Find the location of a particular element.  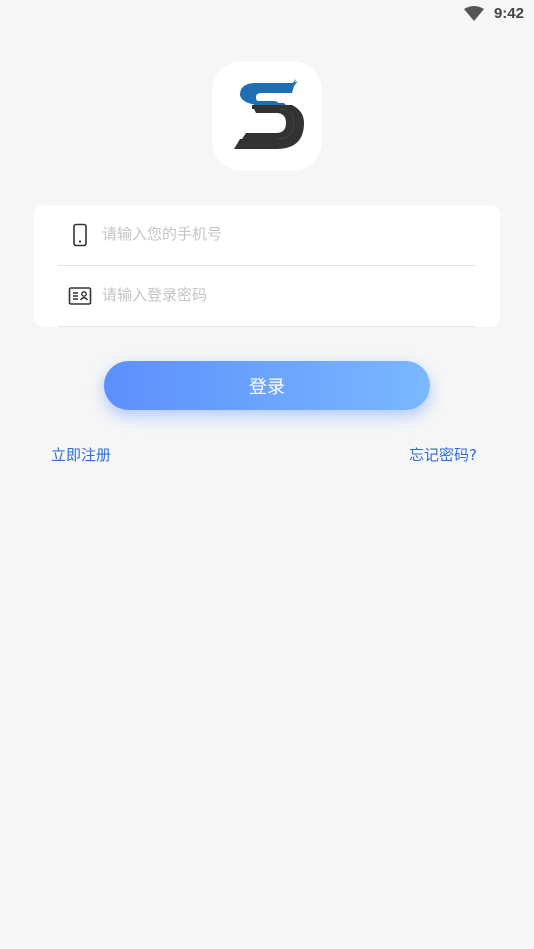

phone-icon is located at coordinates (80, 235).